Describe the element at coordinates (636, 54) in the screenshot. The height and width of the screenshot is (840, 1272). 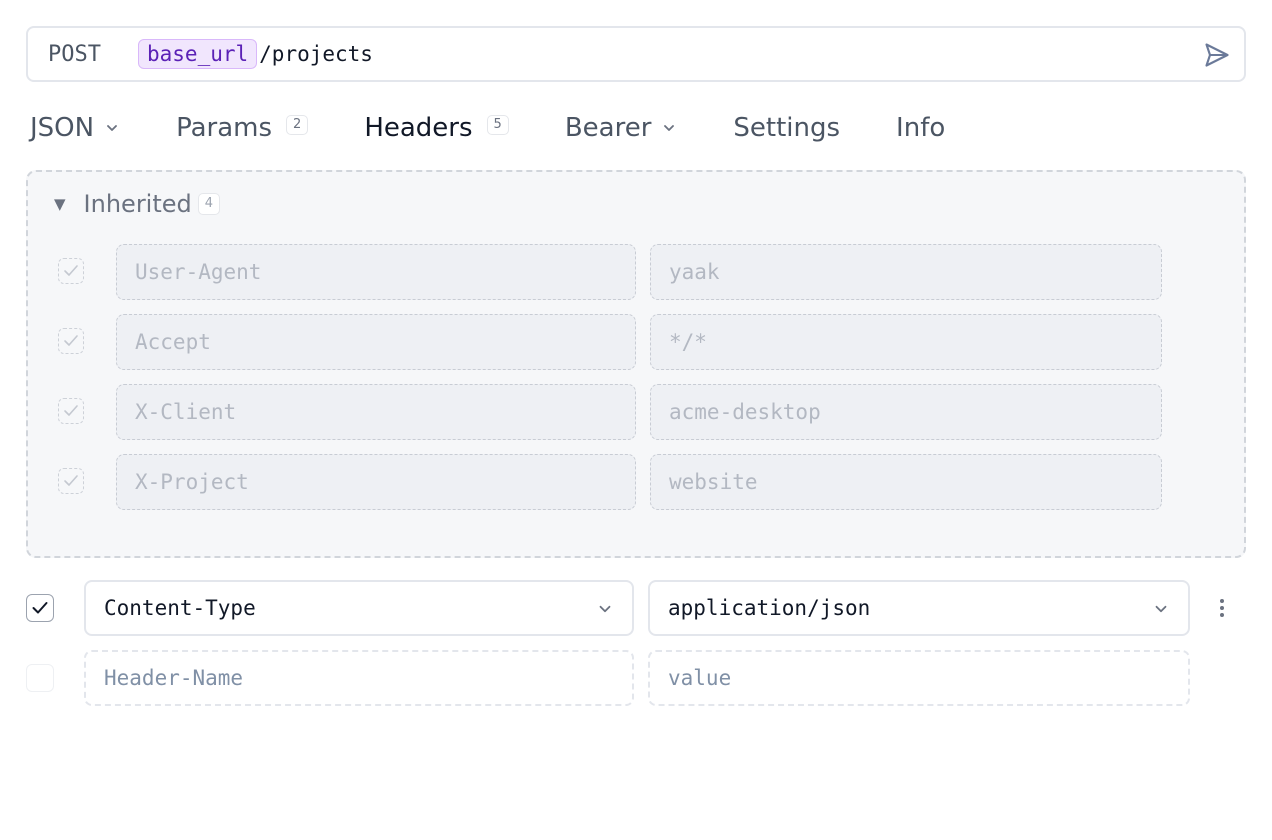
I see `url-bar: POST base_url /projects` at that location.